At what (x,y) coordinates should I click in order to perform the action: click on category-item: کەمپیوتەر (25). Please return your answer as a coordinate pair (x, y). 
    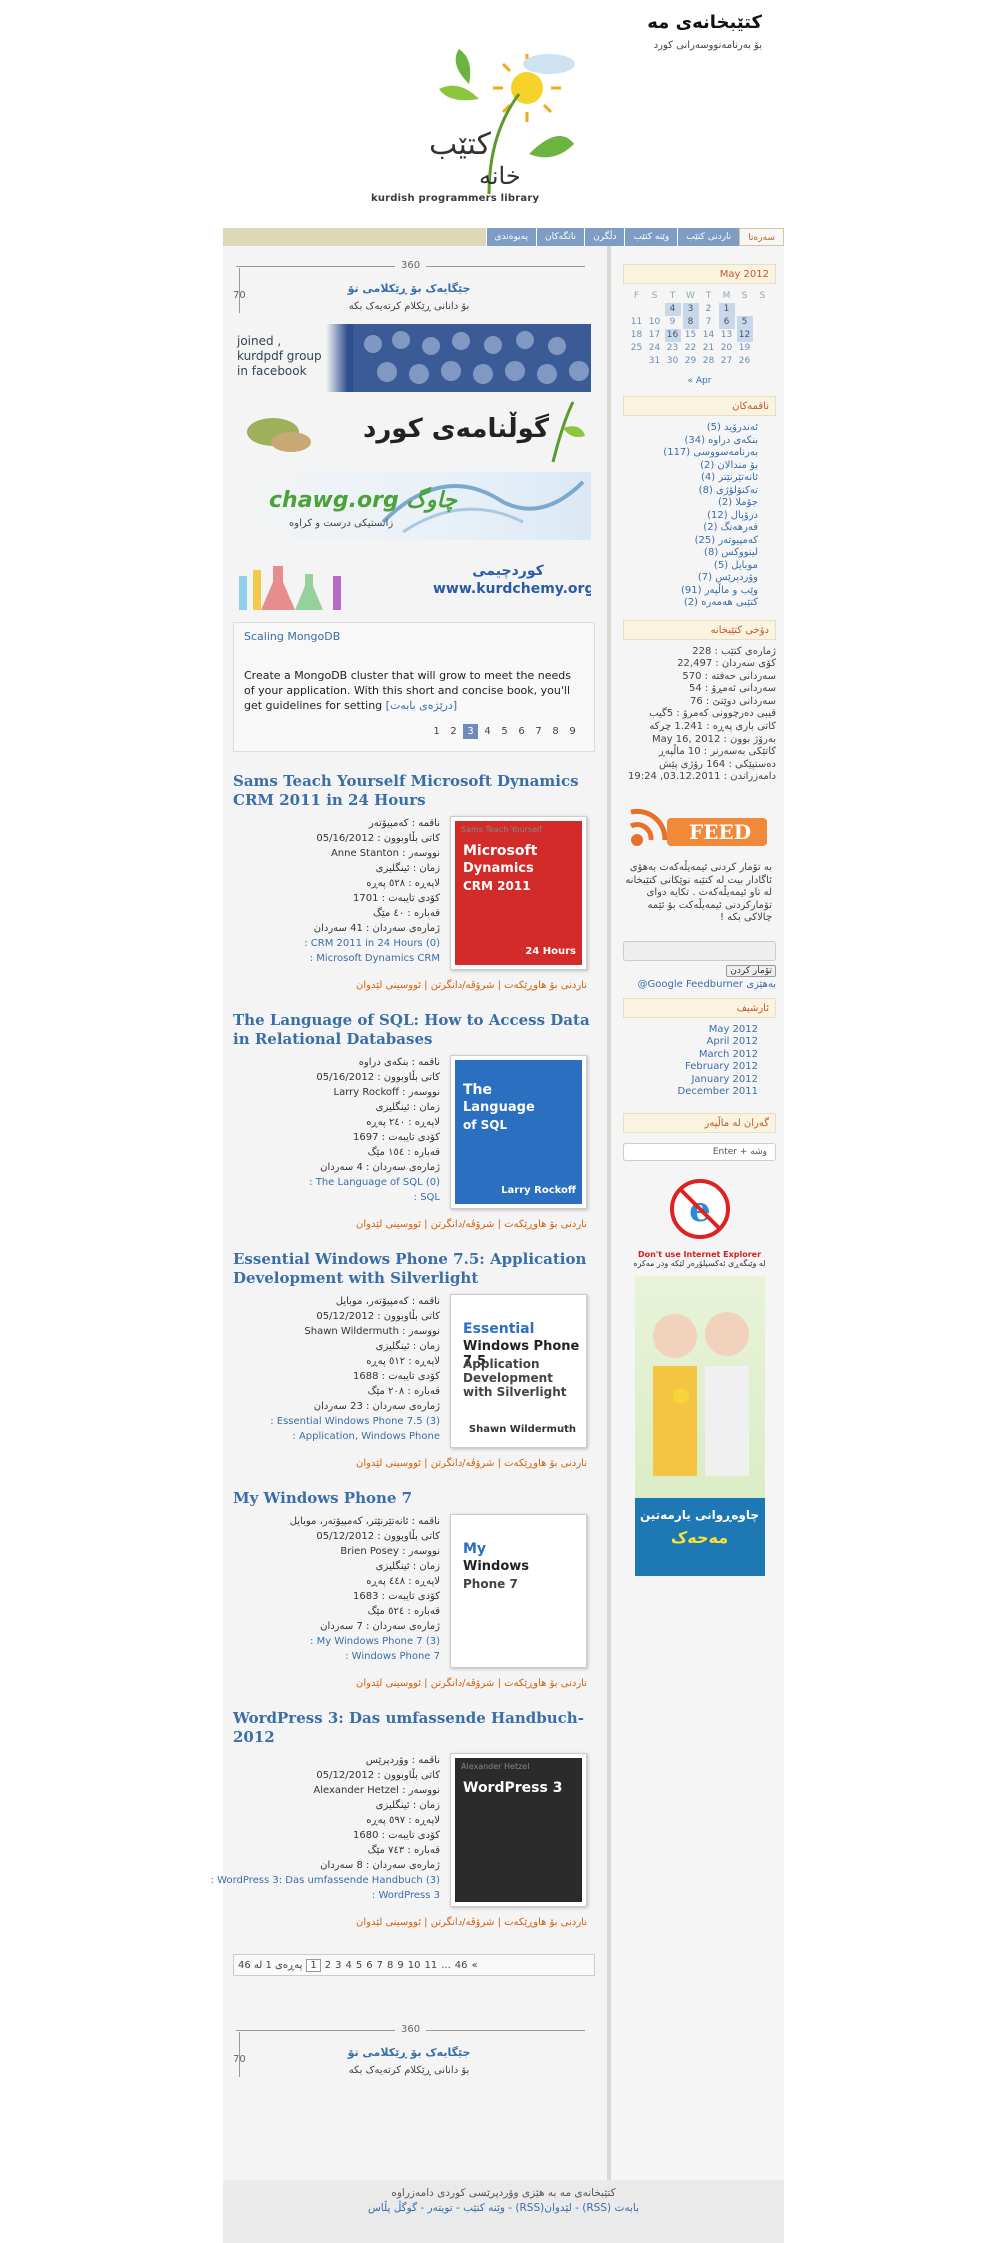
    Looking at the image, I should click on (699, 541).